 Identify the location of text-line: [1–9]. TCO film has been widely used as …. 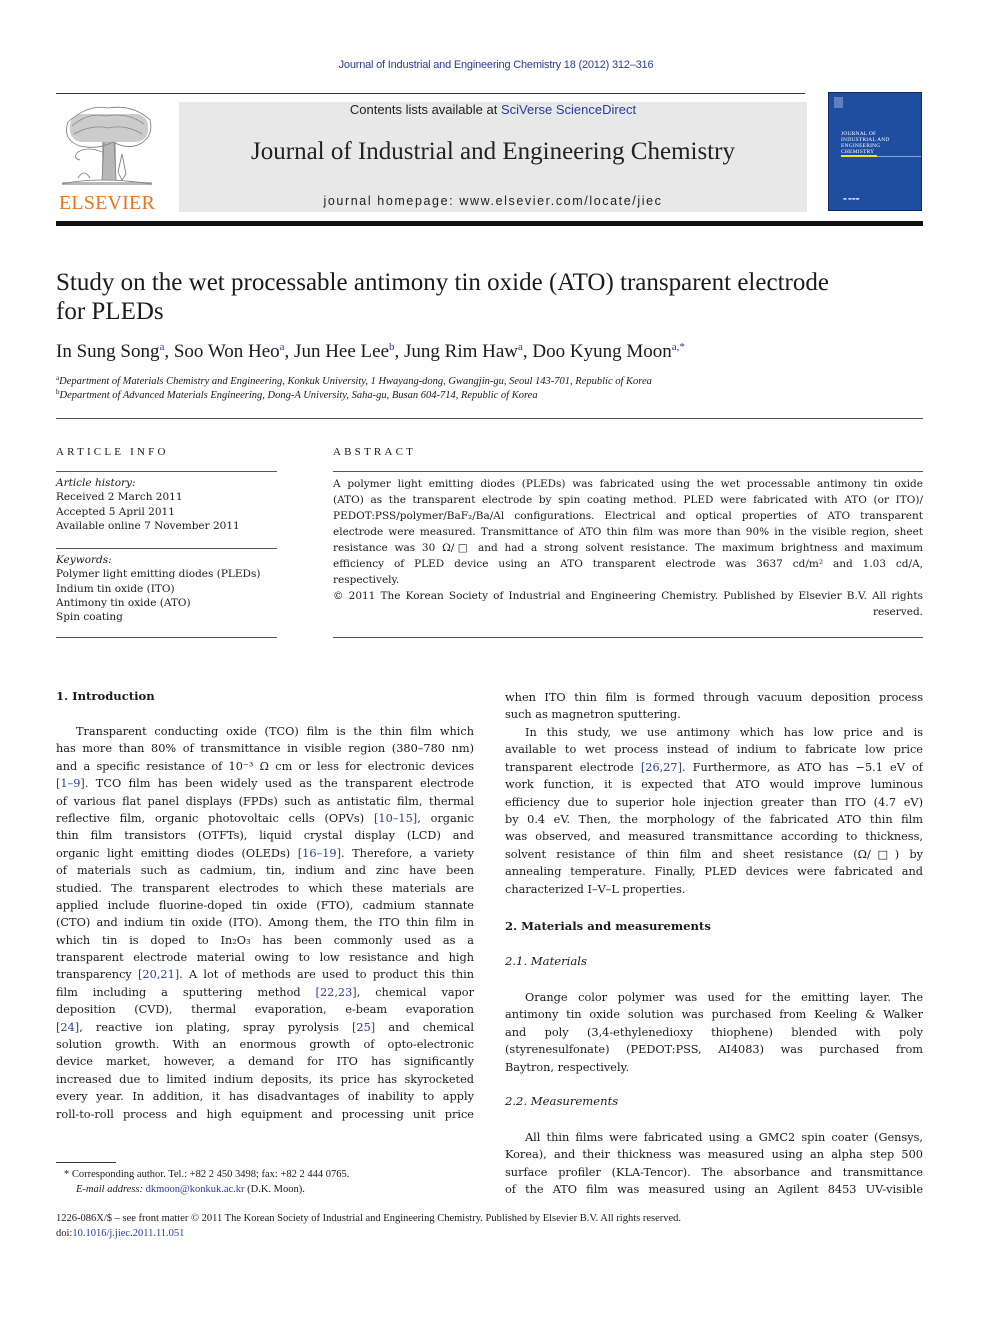
(265, 784).